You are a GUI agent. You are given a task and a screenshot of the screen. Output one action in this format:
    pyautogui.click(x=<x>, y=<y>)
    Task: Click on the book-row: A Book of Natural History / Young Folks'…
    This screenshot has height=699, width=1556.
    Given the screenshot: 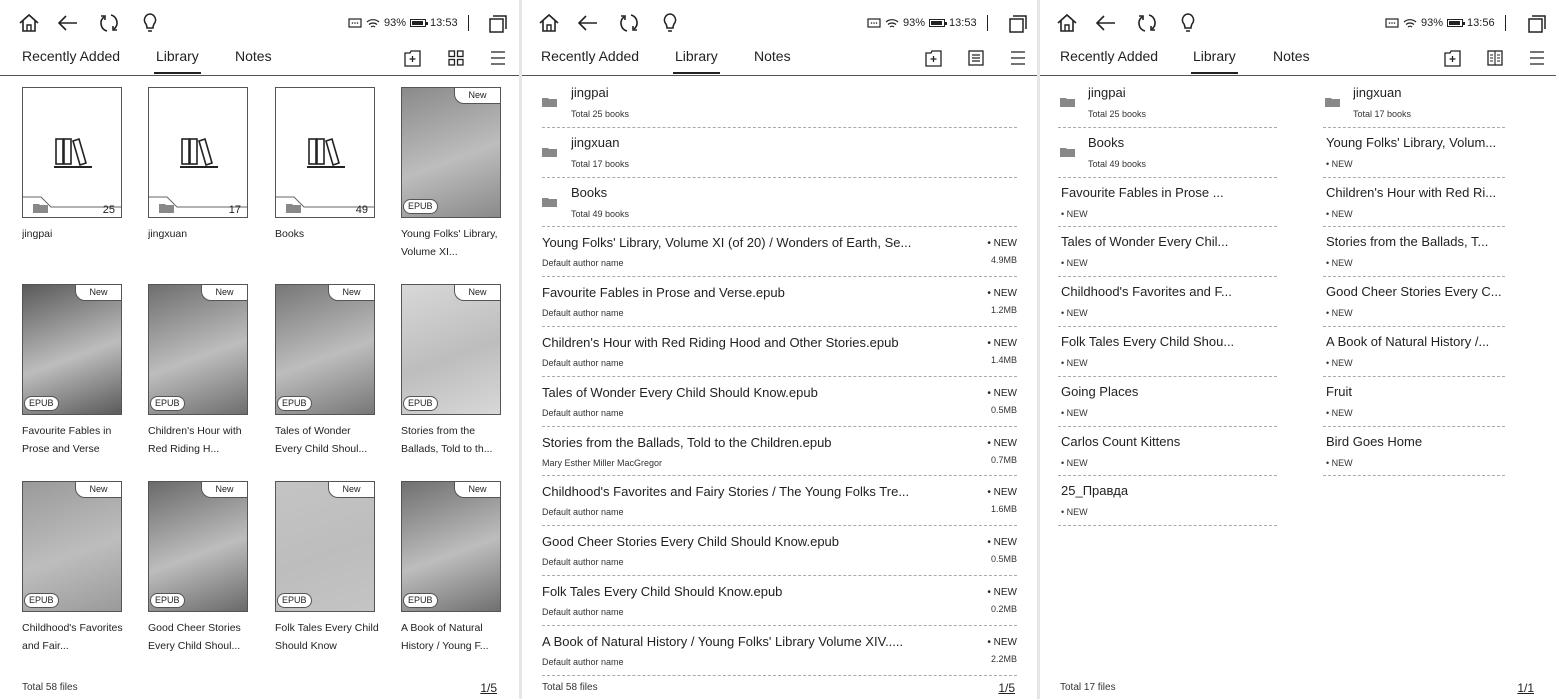 What is the action you would take?
    pyautogui.click(x=779, y=651)
    